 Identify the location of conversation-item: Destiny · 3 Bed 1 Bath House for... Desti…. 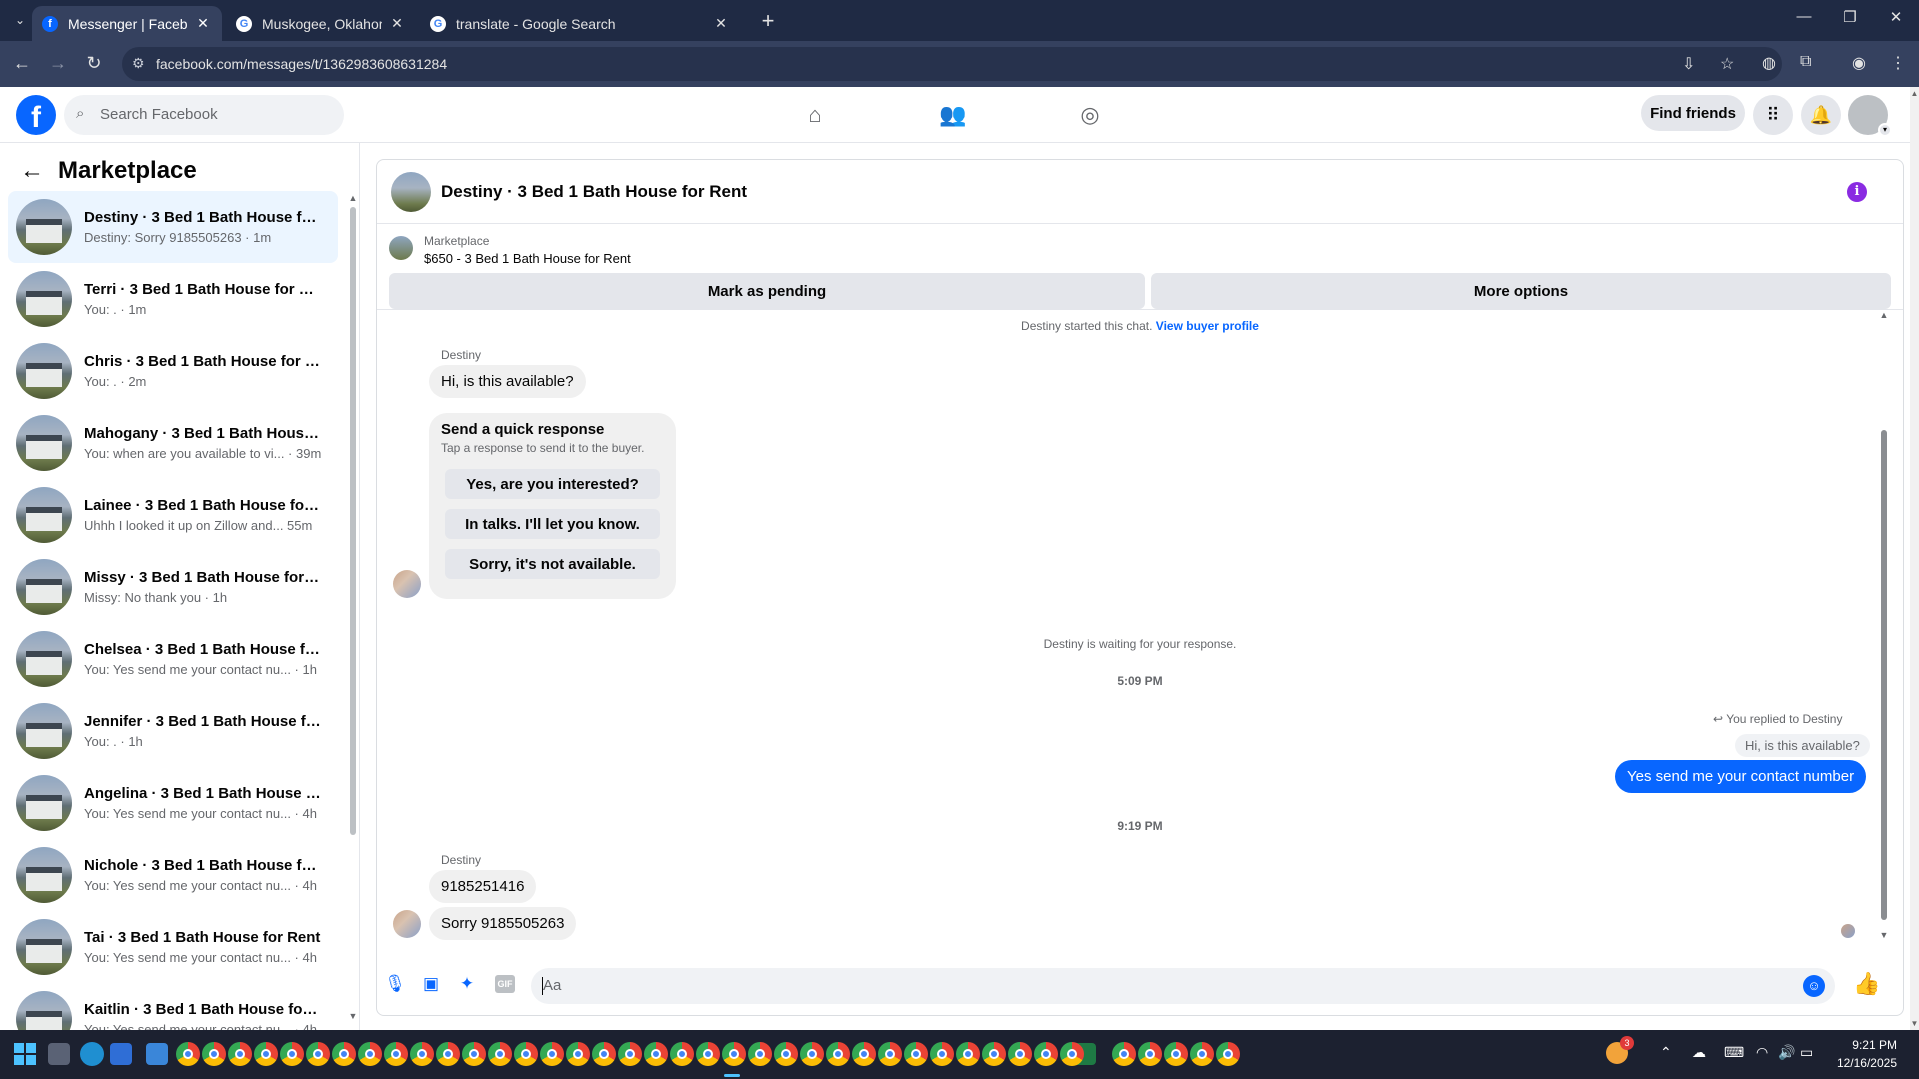
(173, 227).